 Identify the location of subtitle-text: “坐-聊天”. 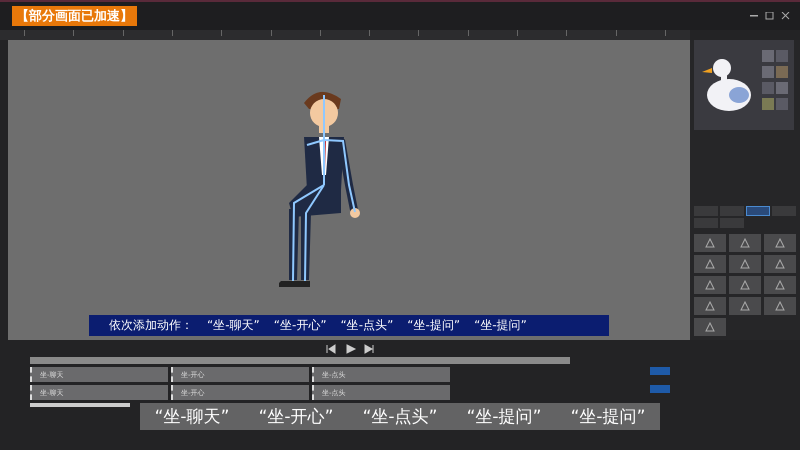
(192, 417).